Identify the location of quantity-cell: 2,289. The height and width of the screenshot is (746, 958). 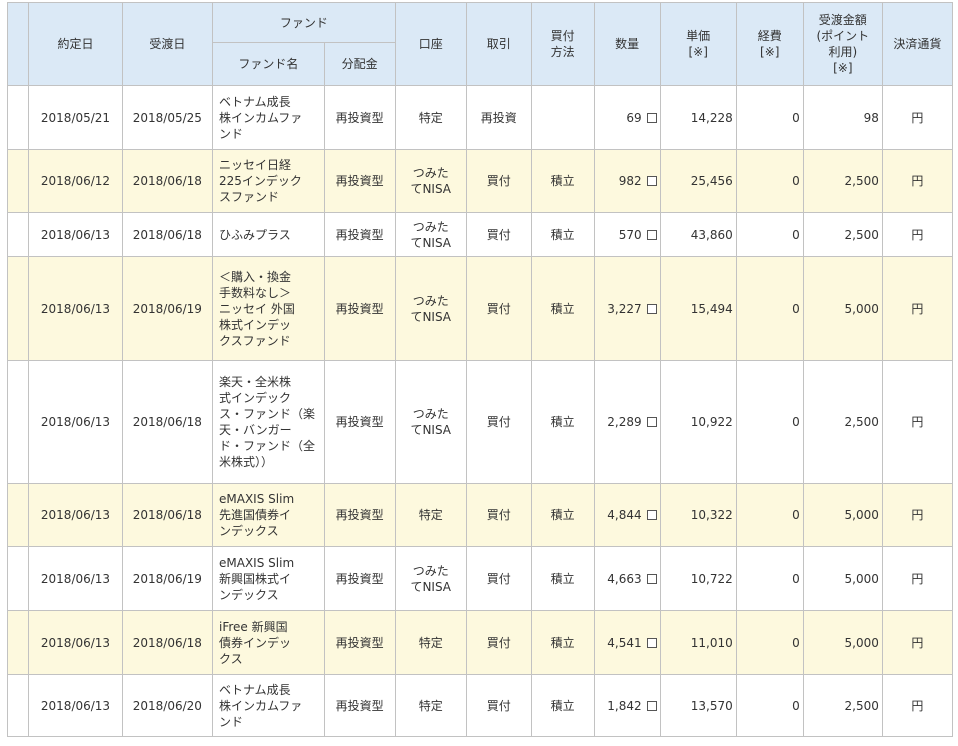
(627, 422).